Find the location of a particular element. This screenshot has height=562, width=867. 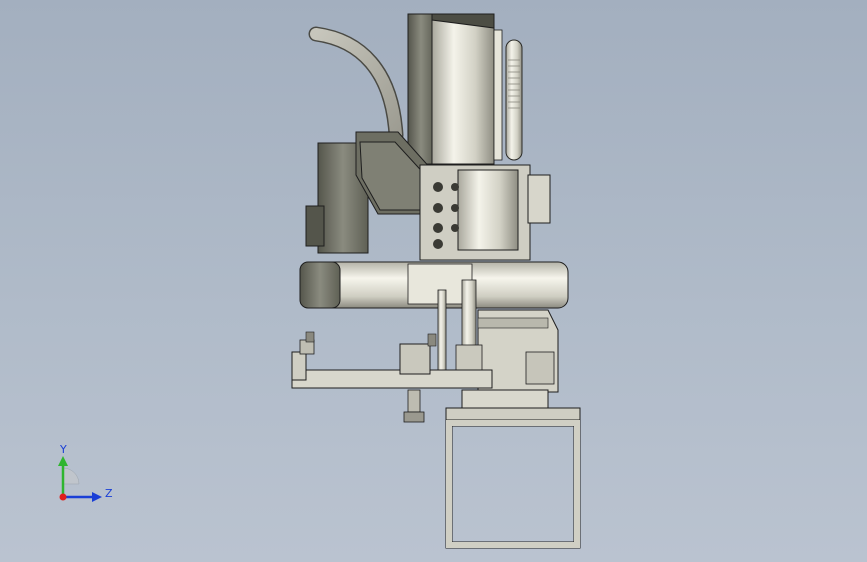

orientation-triad: Y Z is located at coordinates (85, 472).